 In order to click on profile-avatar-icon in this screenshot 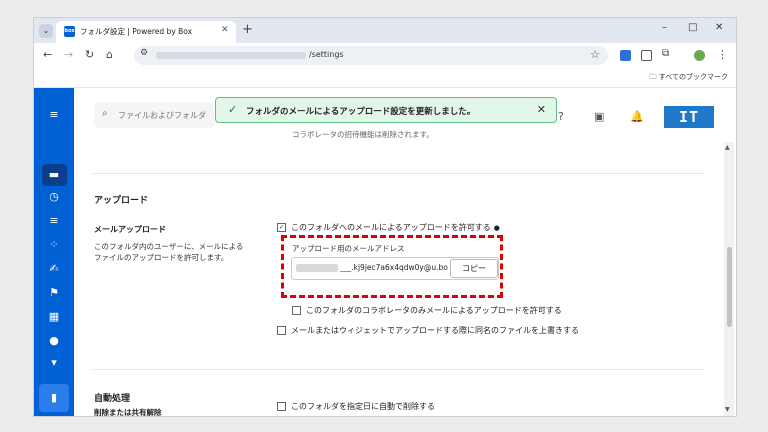, I will do `click(699, 55)`.